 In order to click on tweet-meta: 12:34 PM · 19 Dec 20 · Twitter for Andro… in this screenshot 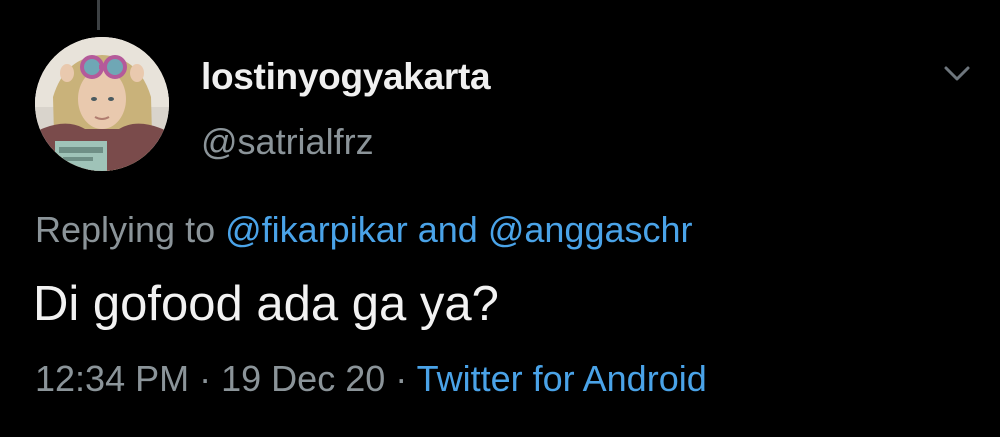, I will do `click(371, 379)`.